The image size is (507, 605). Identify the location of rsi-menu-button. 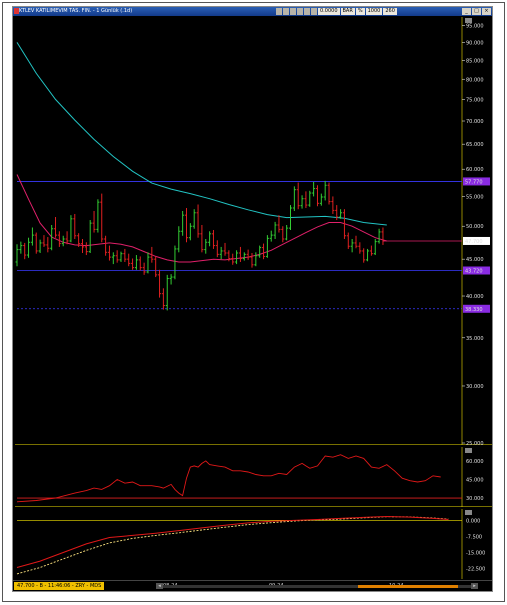
(468, 450).